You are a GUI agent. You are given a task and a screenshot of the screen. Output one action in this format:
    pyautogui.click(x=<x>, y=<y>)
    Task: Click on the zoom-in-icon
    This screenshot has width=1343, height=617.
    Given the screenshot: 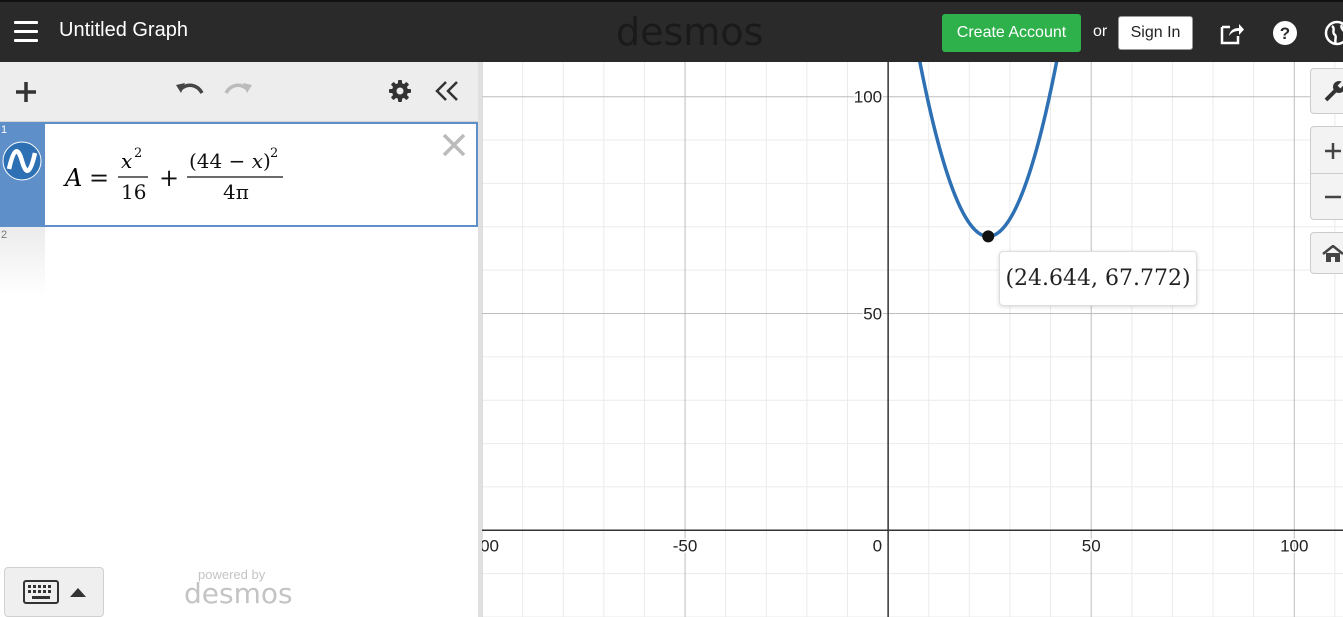 What is the action you would take?
    pyautogui.click(x=1333, y=151)
    